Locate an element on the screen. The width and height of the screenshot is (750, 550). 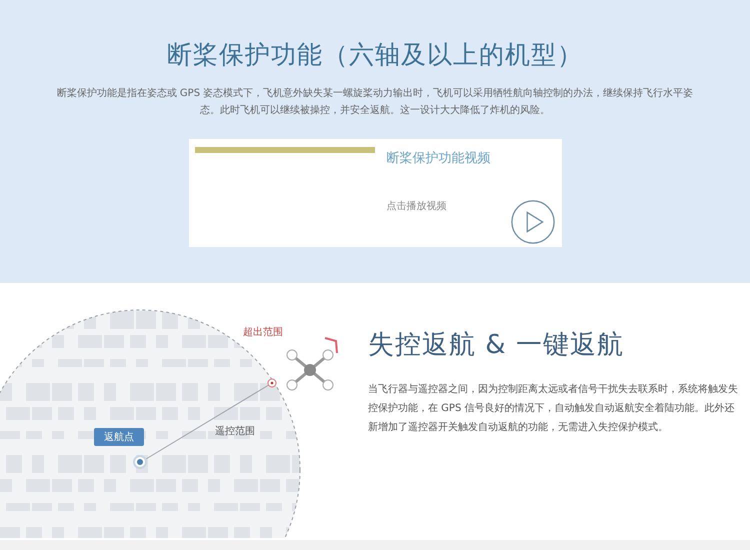
control-range-label: 遥控范围 is located at coordinates (235, 431).